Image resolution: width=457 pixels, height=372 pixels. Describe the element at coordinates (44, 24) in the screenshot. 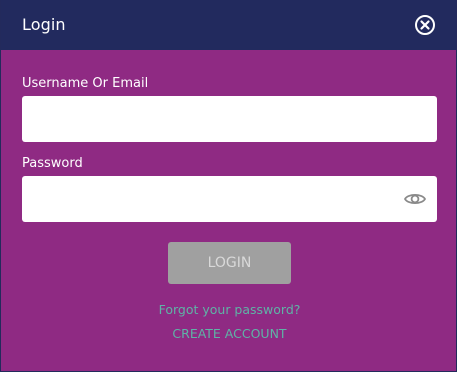

I see `modal-title: Login` at that location.